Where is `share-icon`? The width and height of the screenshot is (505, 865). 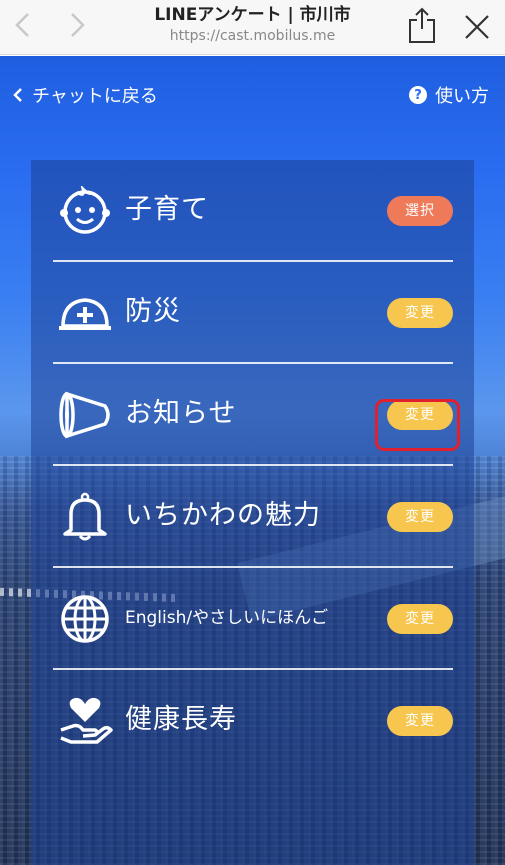
share-icon is located at coordinates (422, 25).